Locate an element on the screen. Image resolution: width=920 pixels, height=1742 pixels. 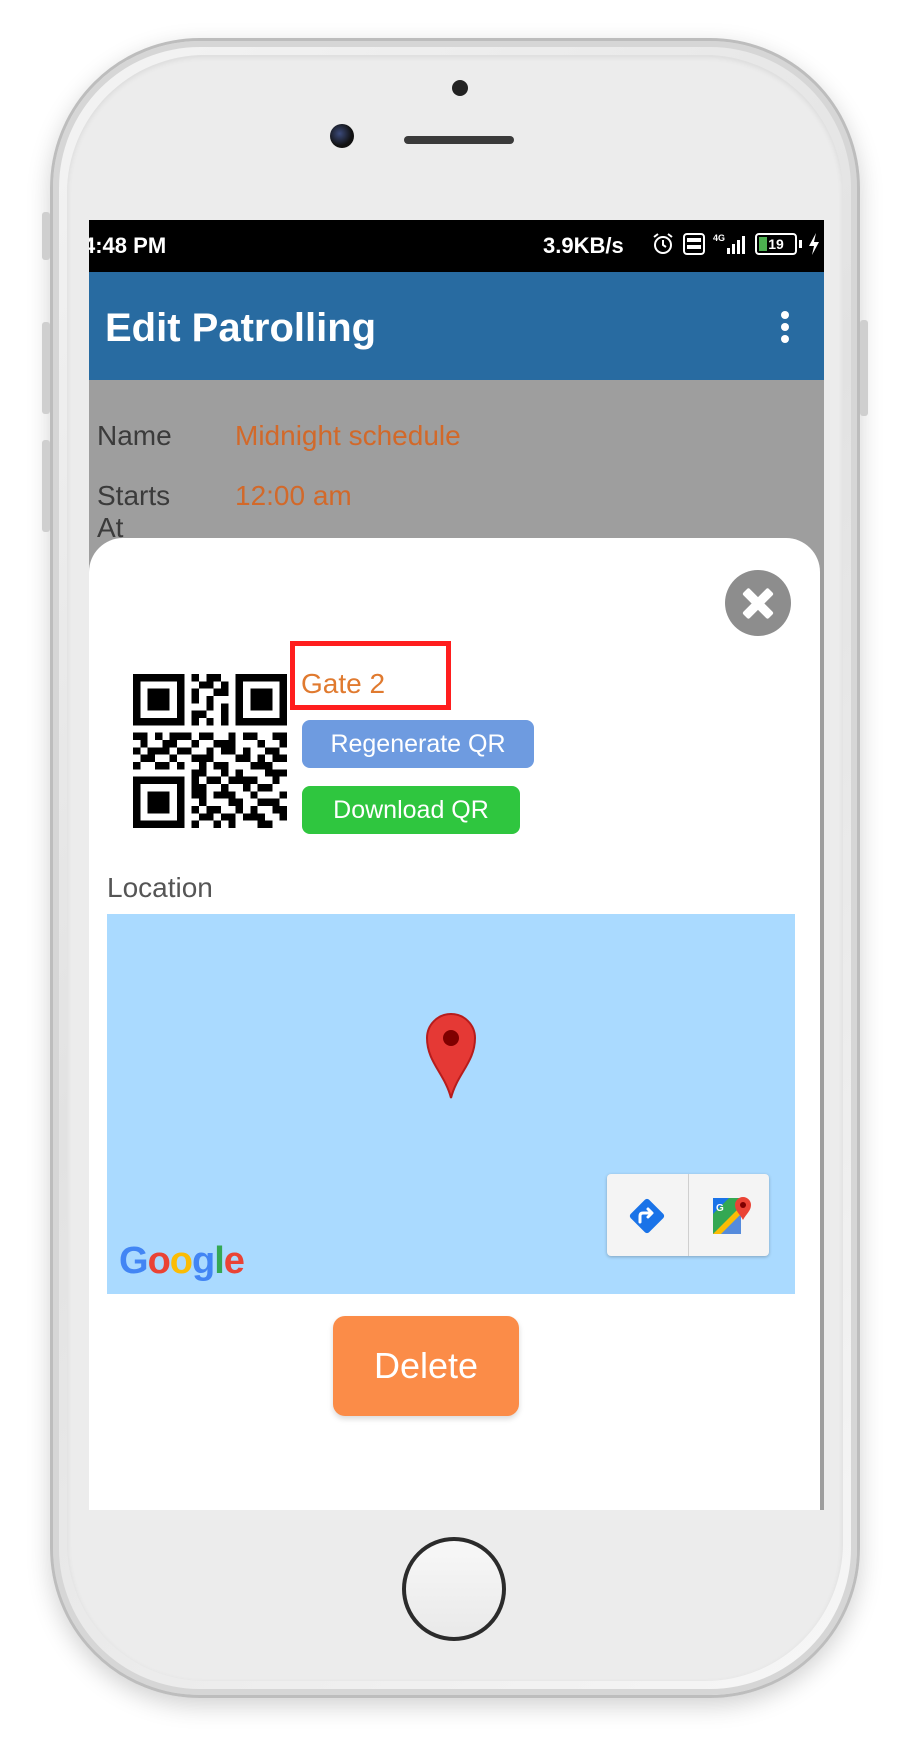
alarm-icon is located at coordinates (663, 243).